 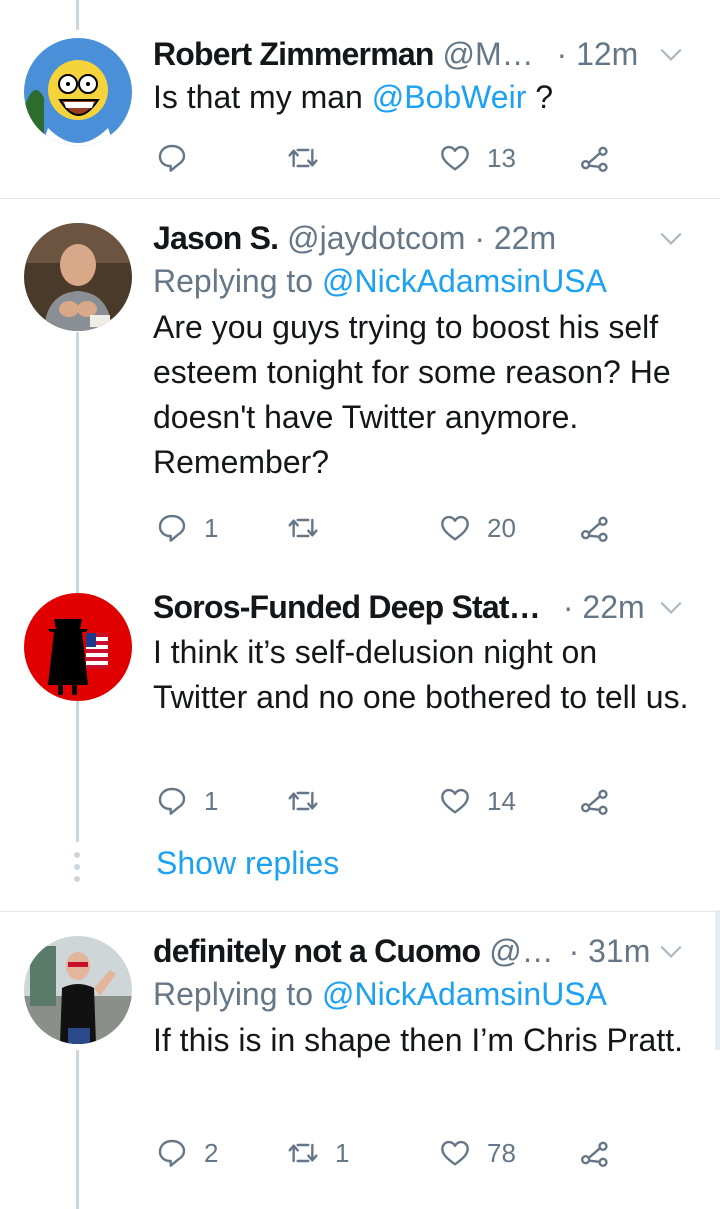 I want to click on spy-flag-avatar, so click(x=78, y=647).